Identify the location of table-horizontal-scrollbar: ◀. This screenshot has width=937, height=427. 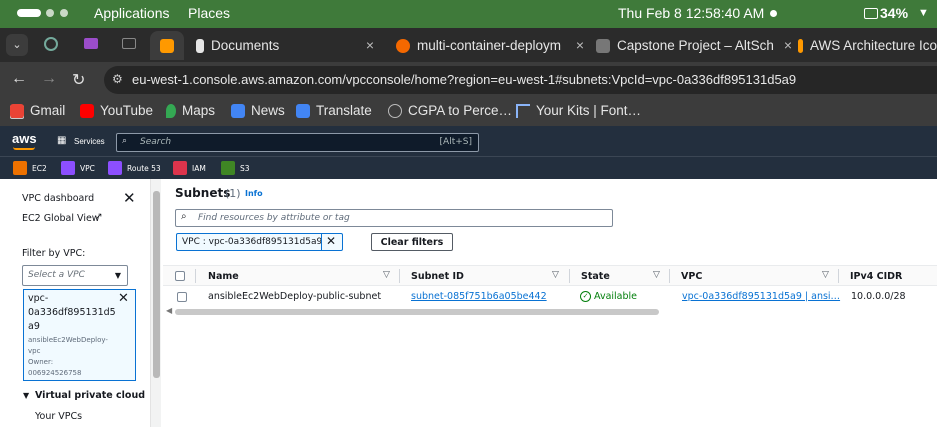
(550, 311).